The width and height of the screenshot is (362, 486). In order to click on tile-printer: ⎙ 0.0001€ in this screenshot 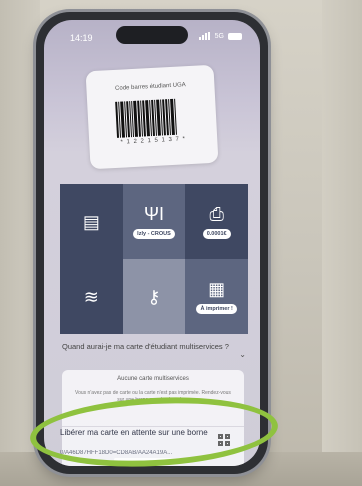, I will do `click(216, 221)`.